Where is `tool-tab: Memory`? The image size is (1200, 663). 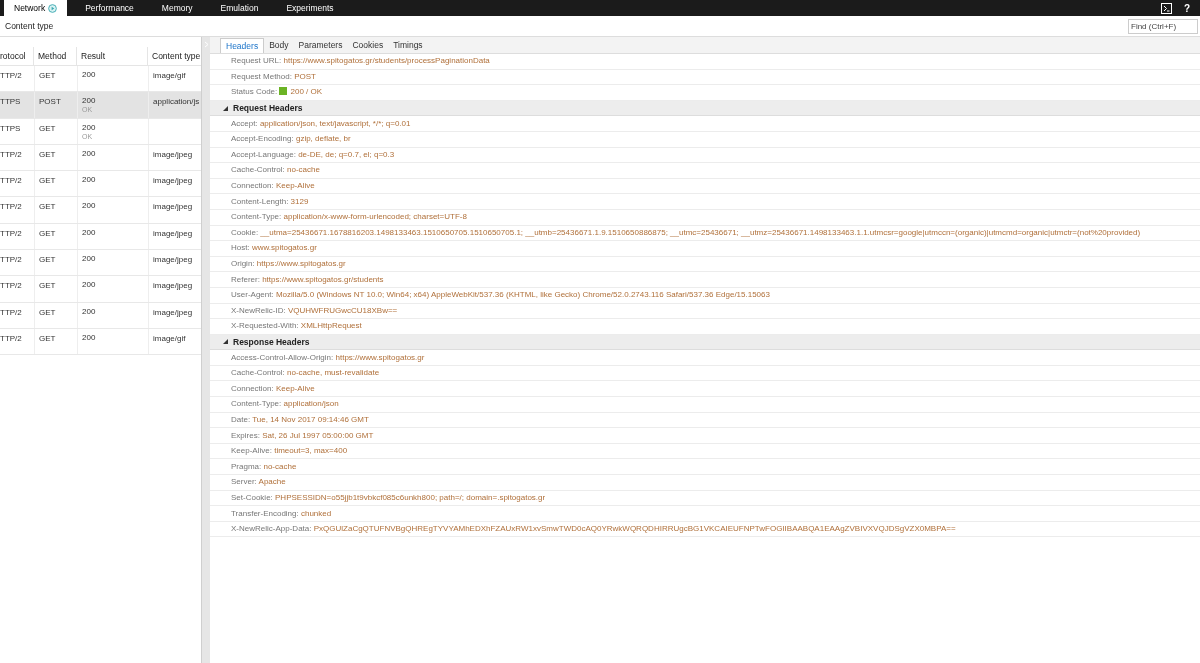 tool-tab: Memory is located at coordinates (177, 8).